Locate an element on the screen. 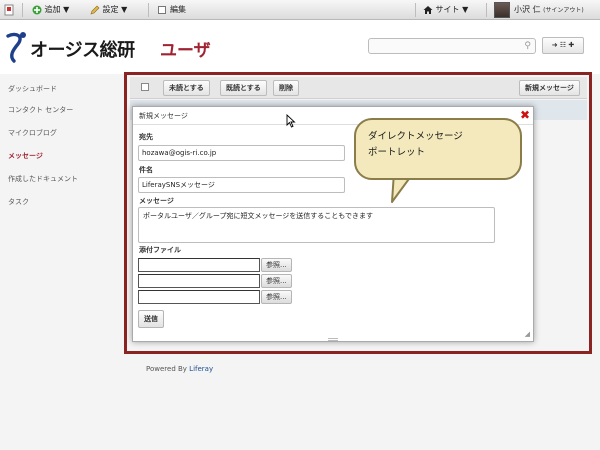 The height and width of the screenshot is (450, 600). dialog-title: 新規メッセージ is located at coordinates (163, 116).